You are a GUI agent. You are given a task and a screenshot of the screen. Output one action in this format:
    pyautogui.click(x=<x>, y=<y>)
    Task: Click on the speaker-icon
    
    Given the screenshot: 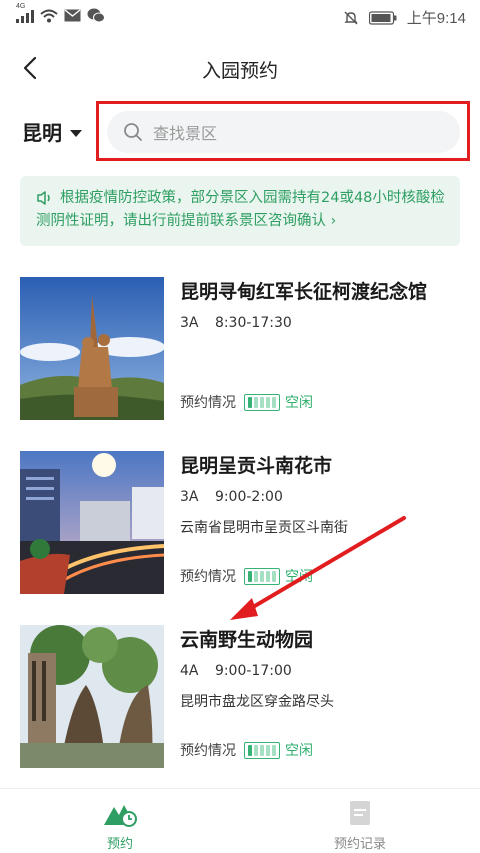 What is the action you would take?
    pyautogui.click(x=43, y=198)
    